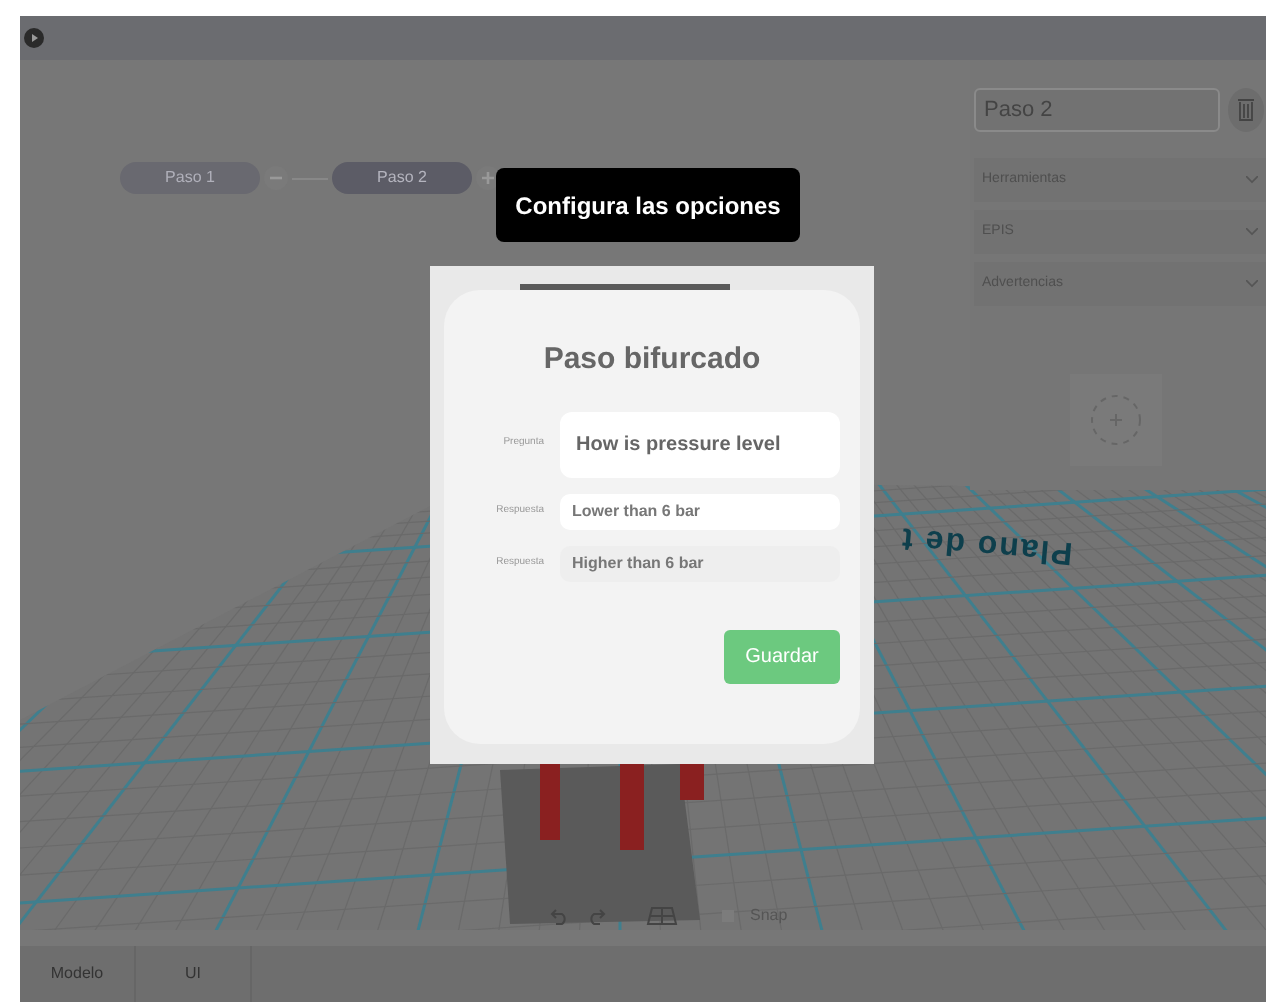 The height and width of the screenshot is (1002, 1266). I want to click on play-icon, so click(34, 38).